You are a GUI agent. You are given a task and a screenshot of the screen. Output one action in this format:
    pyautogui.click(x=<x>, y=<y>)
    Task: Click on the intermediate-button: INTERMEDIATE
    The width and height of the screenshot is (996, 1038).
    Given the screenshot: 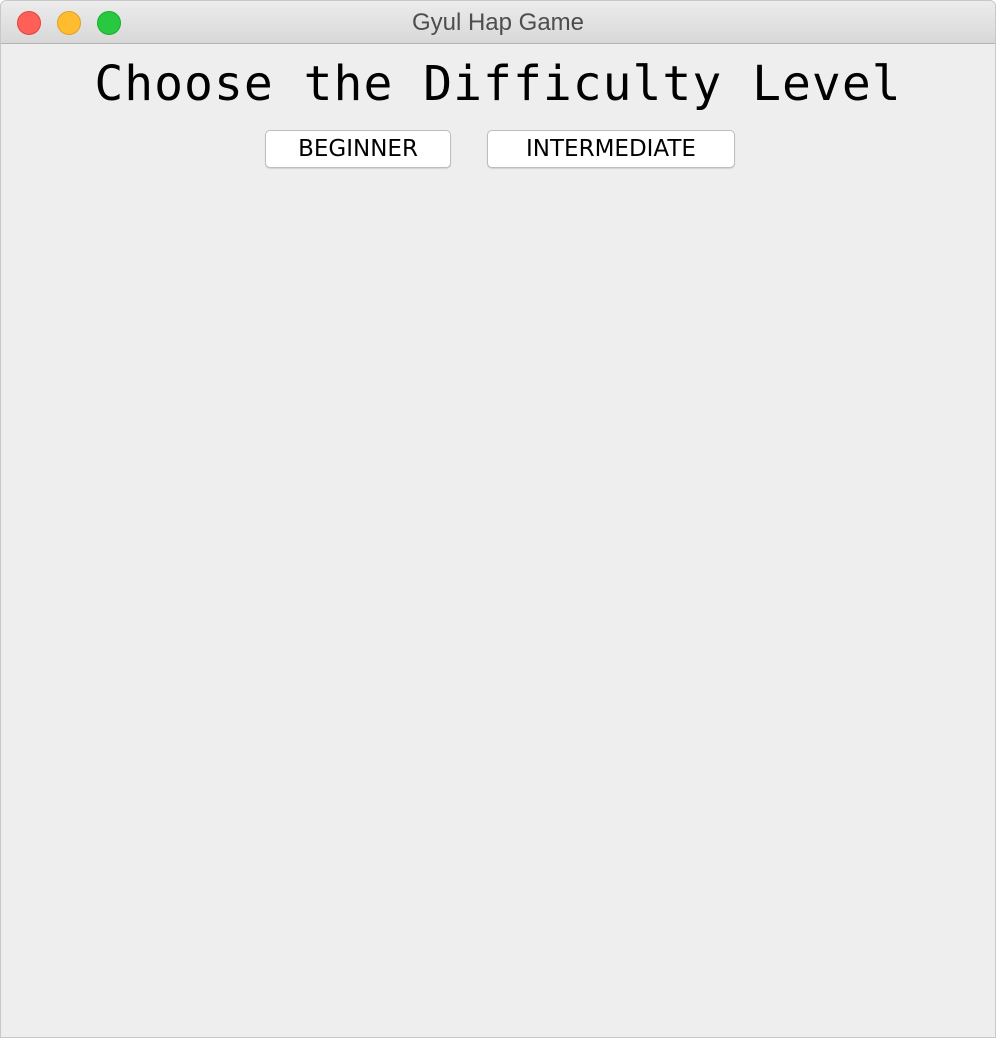 What is the action you would take?
    pyautogui.click(x=611, y=149)
    